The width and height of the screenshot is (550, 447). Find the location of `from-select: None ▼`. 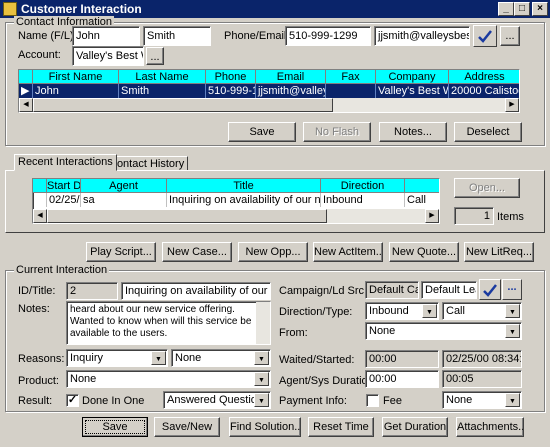

from-select: None ▼ is located at coordinates (443, 331).